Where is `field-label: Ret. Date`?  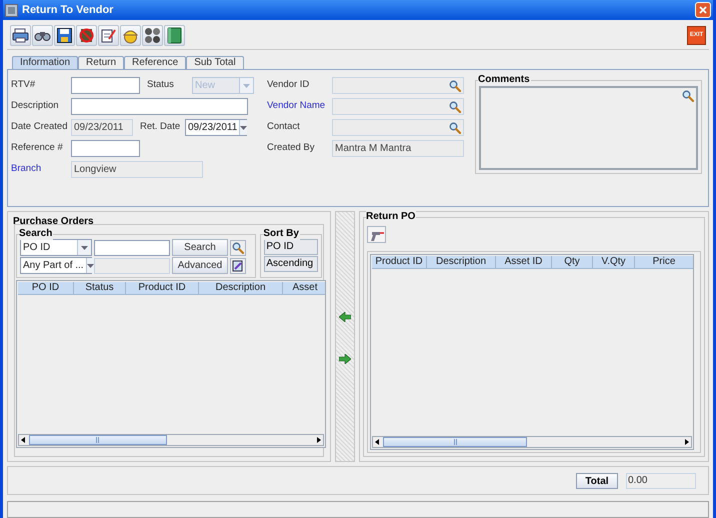 field-label: Ret. Date is located at coordinates (161, 127).